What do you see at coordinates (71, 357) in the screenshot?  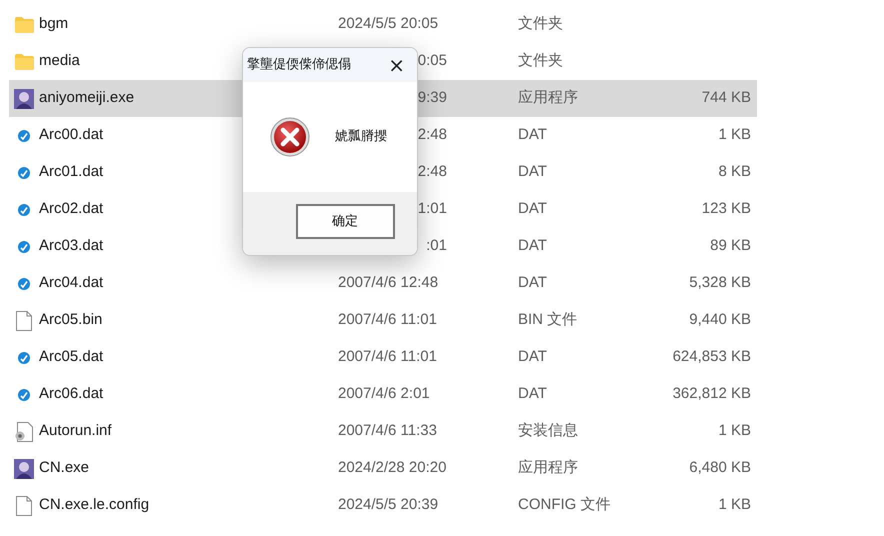 I see `file-name: Arc05.dat` at bounding box center [71, 357].